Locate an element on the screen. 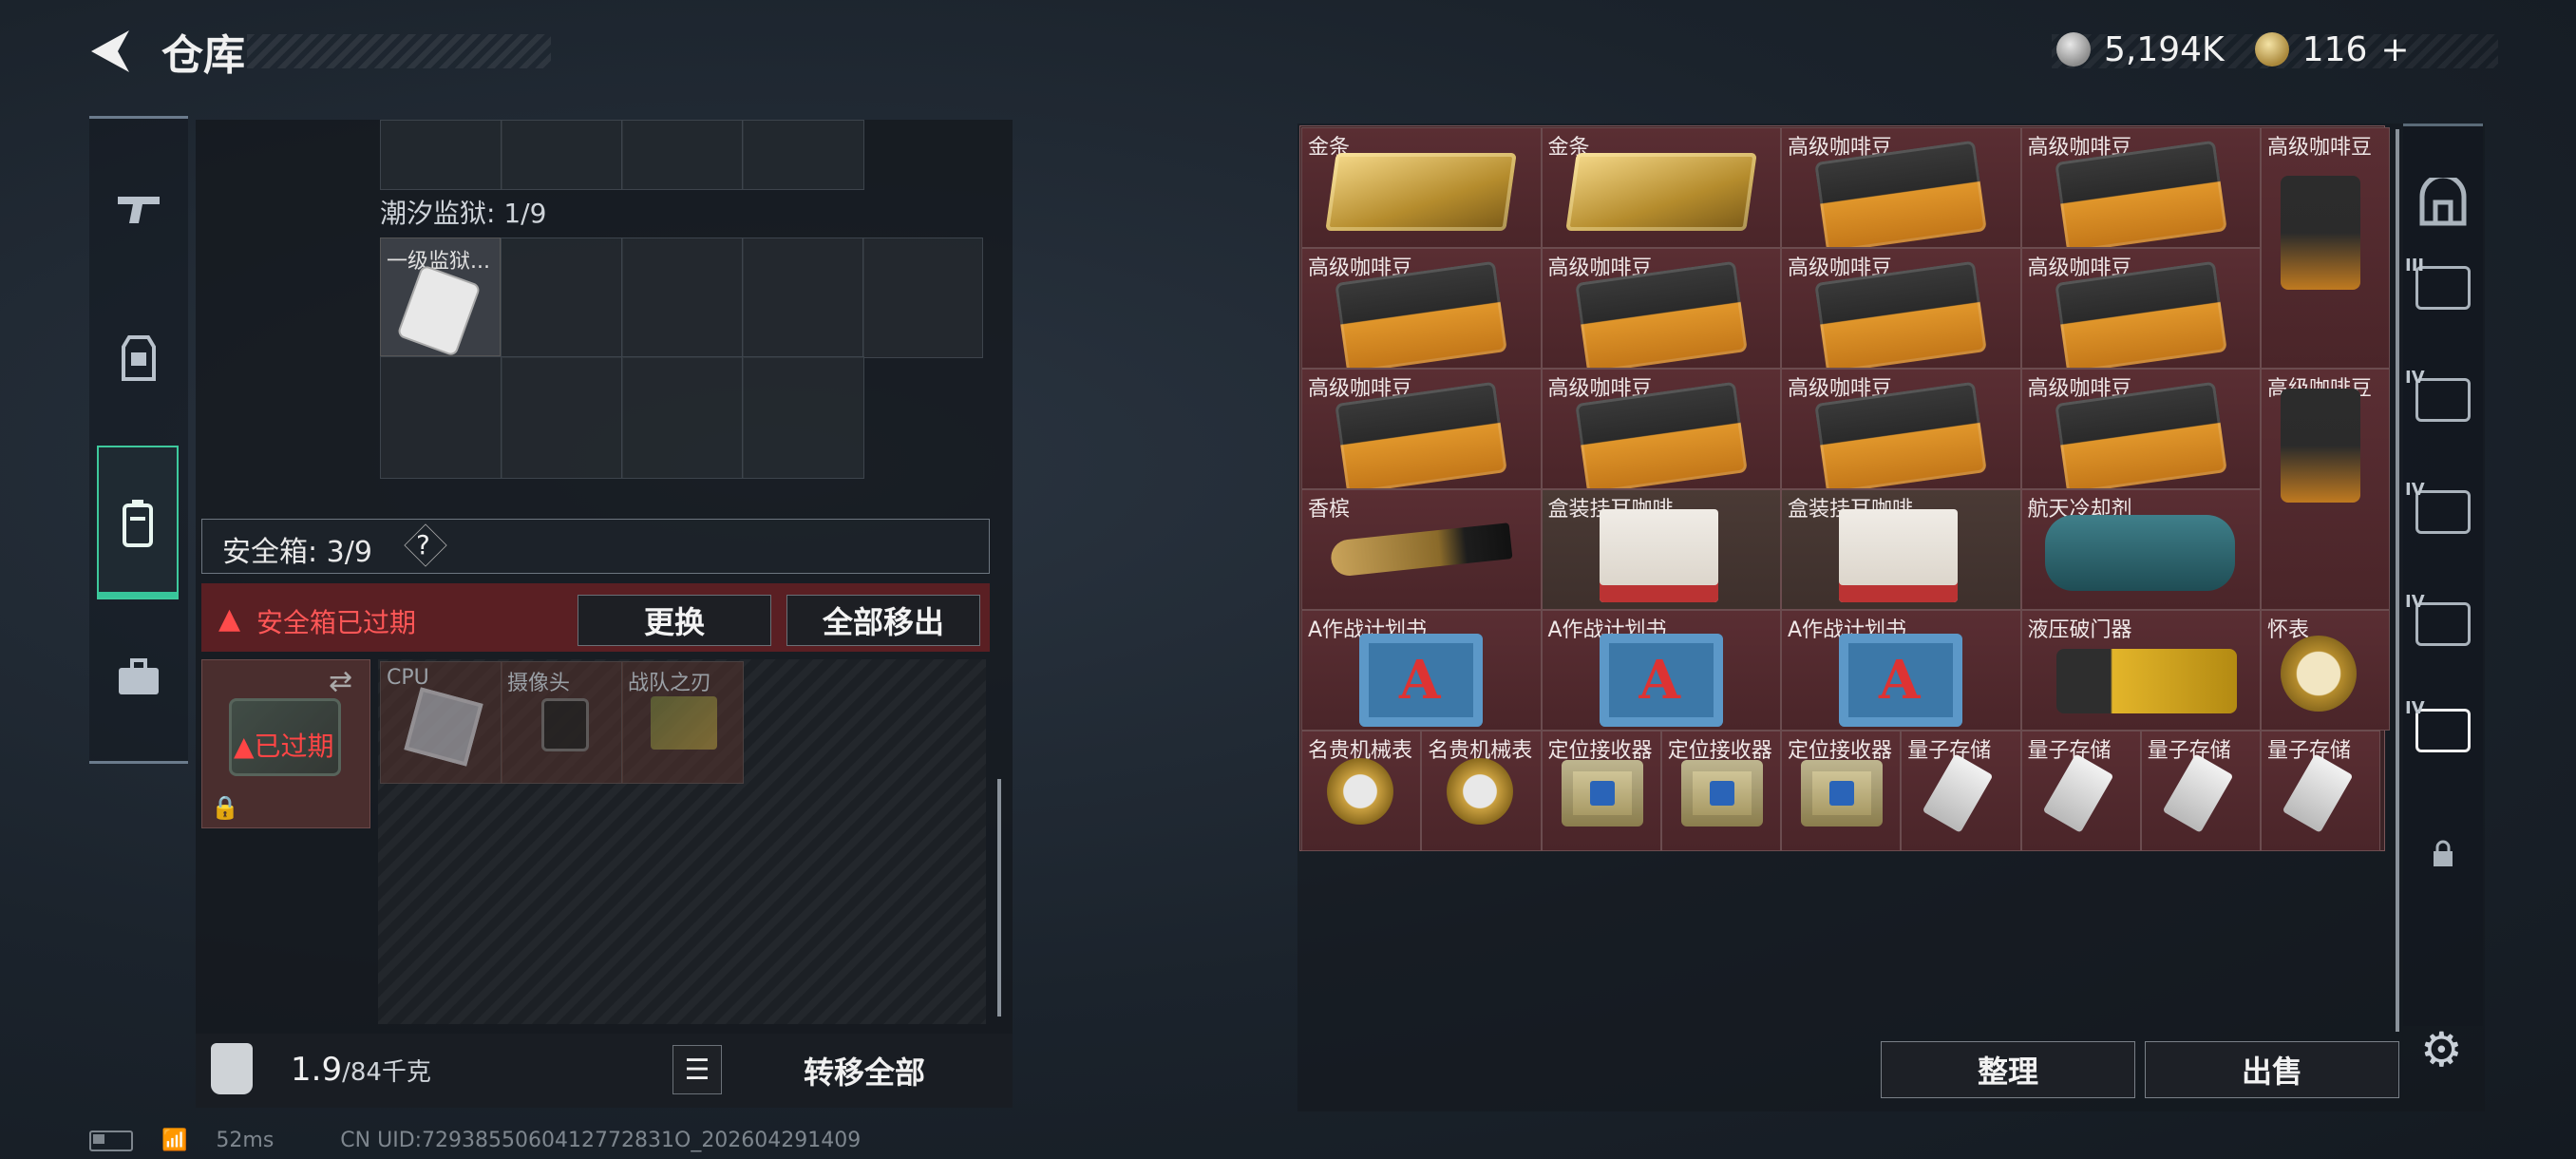 This screenshot has width=2576, height=1159. nav-container-4b: IV is located at coordinates (2443, 512).